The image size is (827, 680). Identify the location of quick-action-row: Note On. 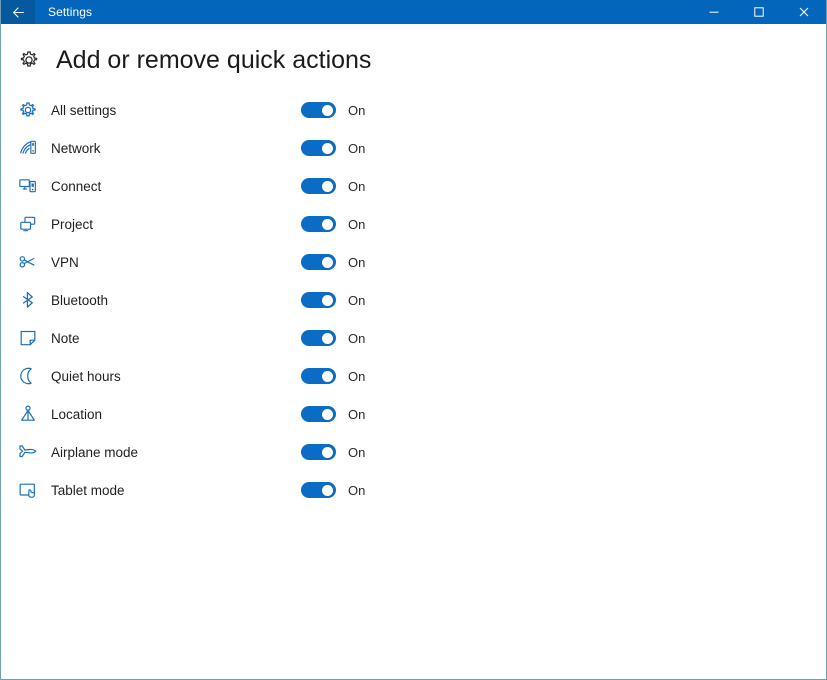
(413, 338).